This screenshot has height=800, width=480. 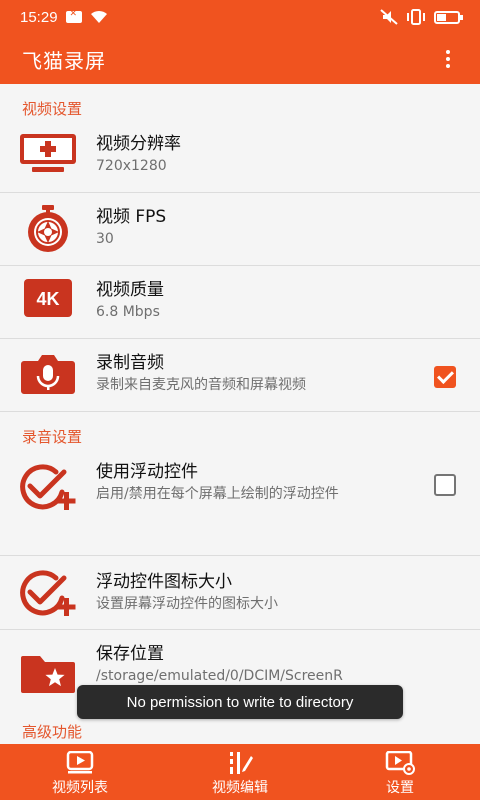 What do you see at coordinates (164, 582) in the screenshot?
I see `setting-title: 浮动控件图标大小` at bounding box center [164, 582].